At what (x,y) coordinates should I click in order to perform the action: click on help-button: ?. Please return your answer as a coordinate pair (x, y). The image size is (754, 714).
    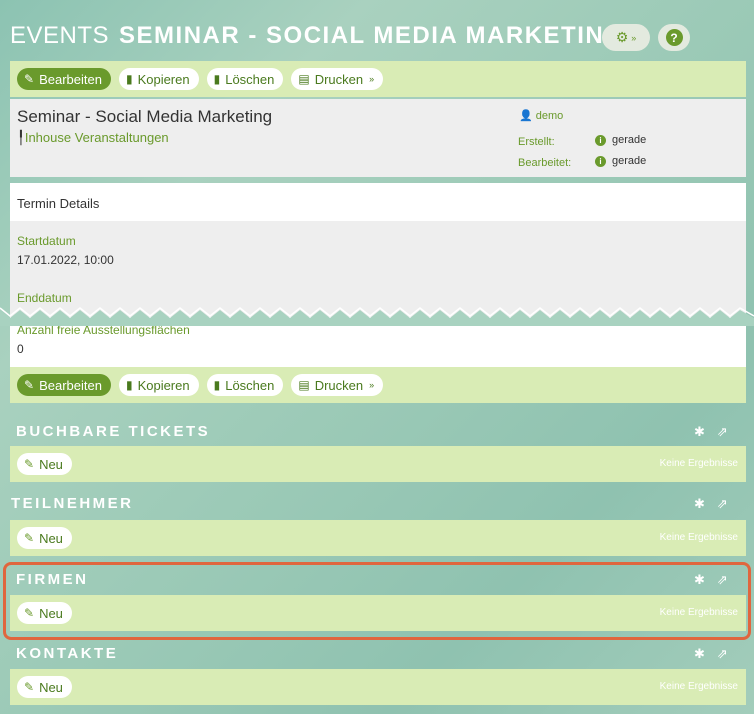
    Looking at the image, I should click on (674, 37).